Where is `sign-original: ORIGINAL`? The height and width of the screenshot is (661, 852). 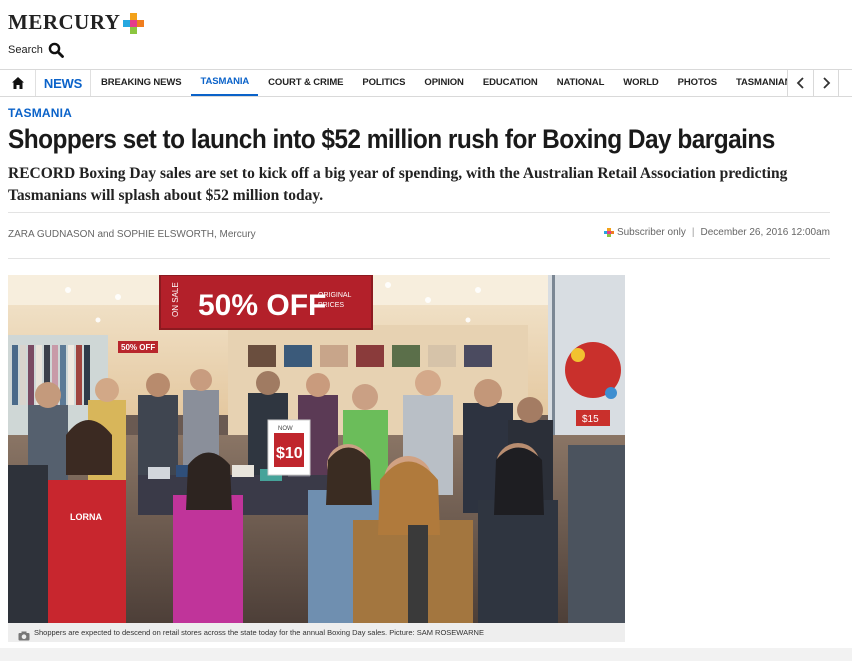 sign-original: ORIGINAL is located at coordinates (335, 295).